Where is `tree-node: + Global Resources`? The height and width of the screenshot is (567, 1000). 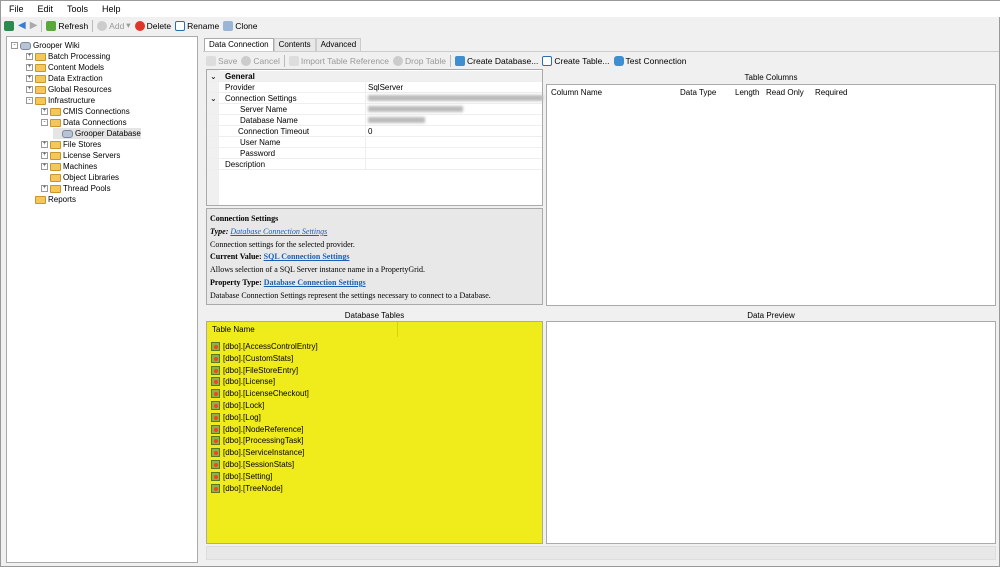
tree-node: + Global Resources is located at coordinates (69, 89).